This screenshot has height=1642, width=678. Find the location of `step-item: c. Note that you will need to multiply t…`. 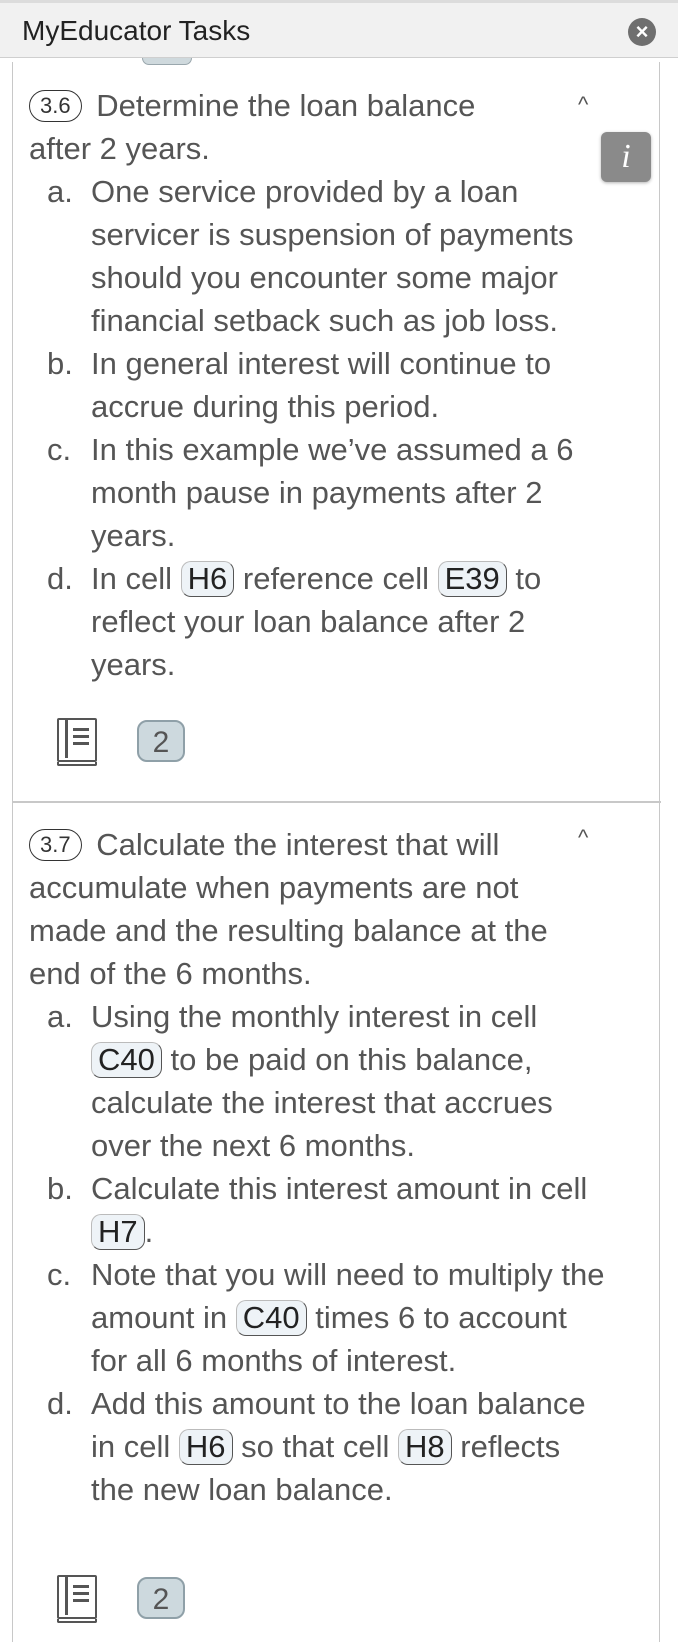

step-item: c. Note that you will need to multiply t… is located at coordinates (320, 1317).